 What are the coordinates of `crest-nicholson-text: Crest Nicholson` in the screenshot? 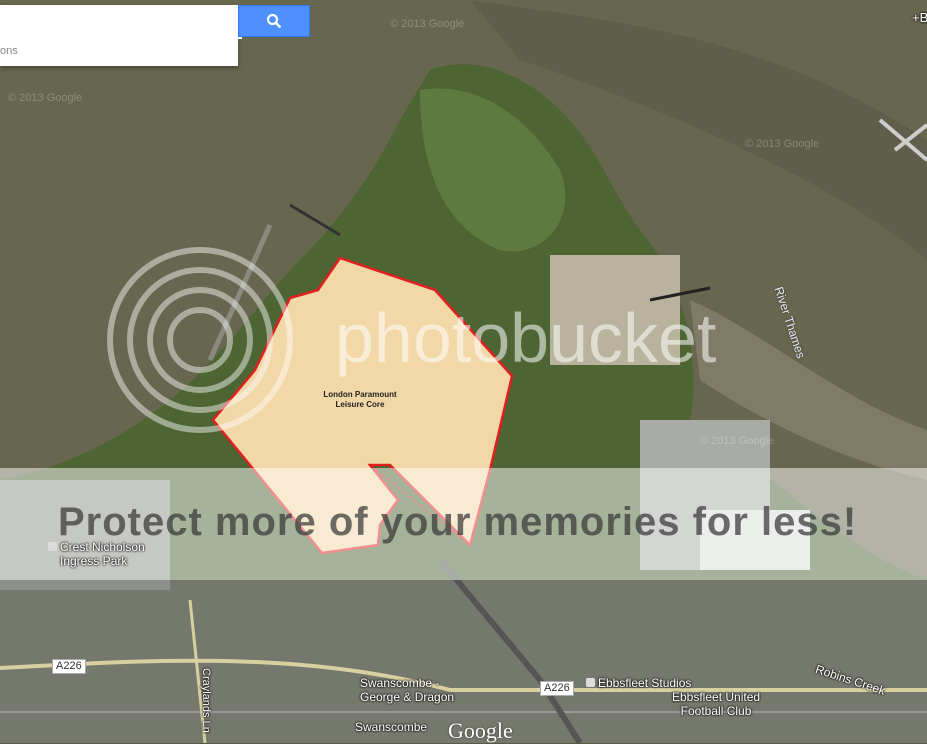 It's located at (102, 547).